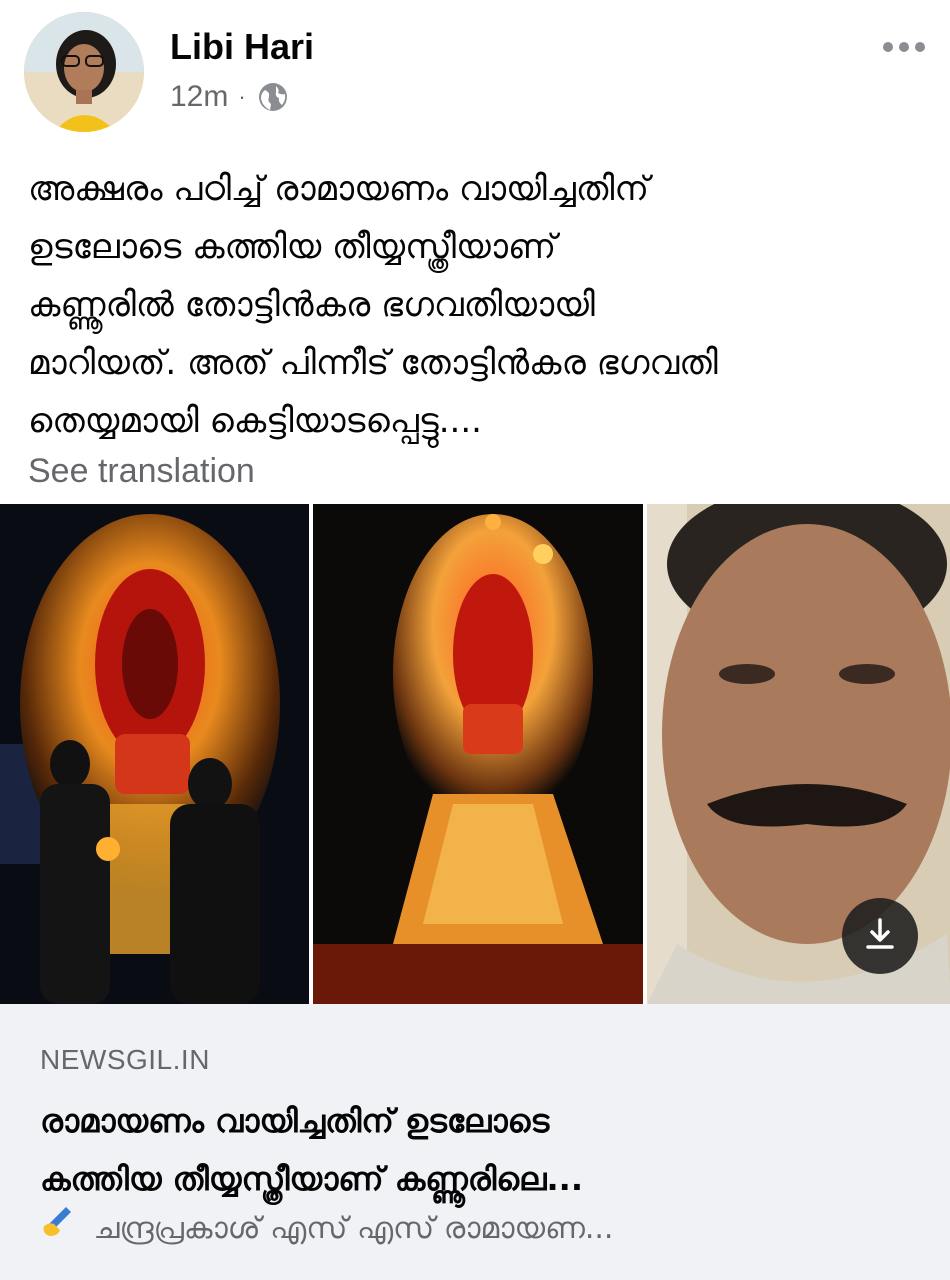  I want to click on post-header: Libi Hari 12m ·, so click(475, 70).